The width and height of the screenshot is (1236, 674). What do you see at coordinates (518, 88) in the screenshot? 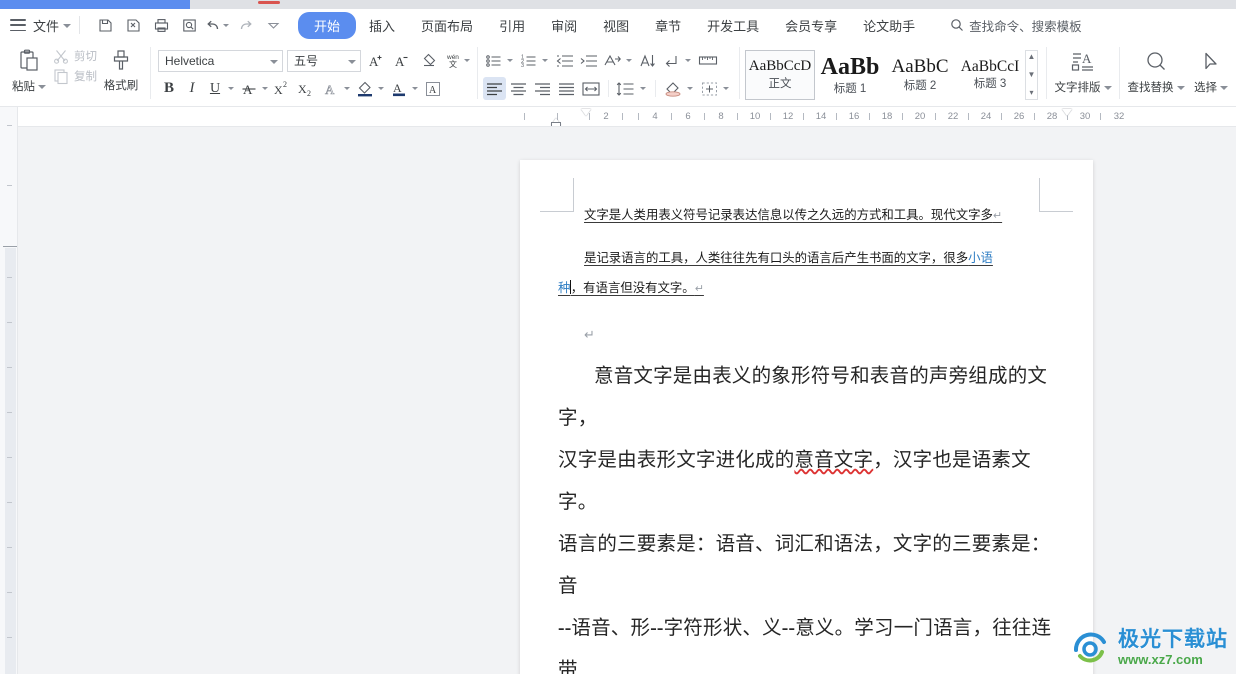
I see `align-center-button` at bounding box center [518, 88].